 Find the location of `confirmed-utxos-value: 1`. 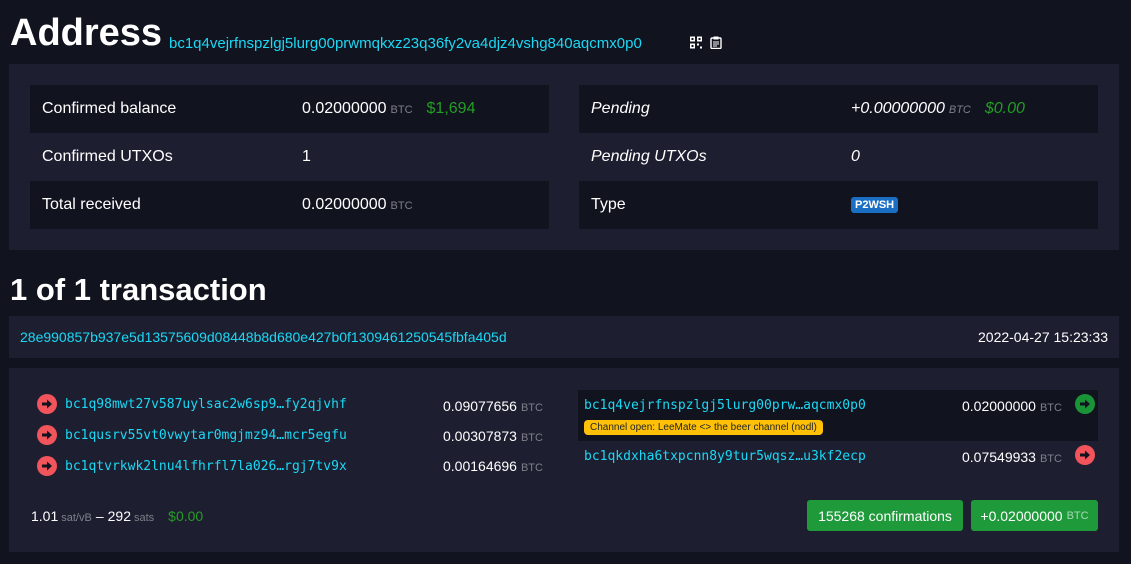

confirmed-utxos-value: 1 is located at coordinates (306, 156).